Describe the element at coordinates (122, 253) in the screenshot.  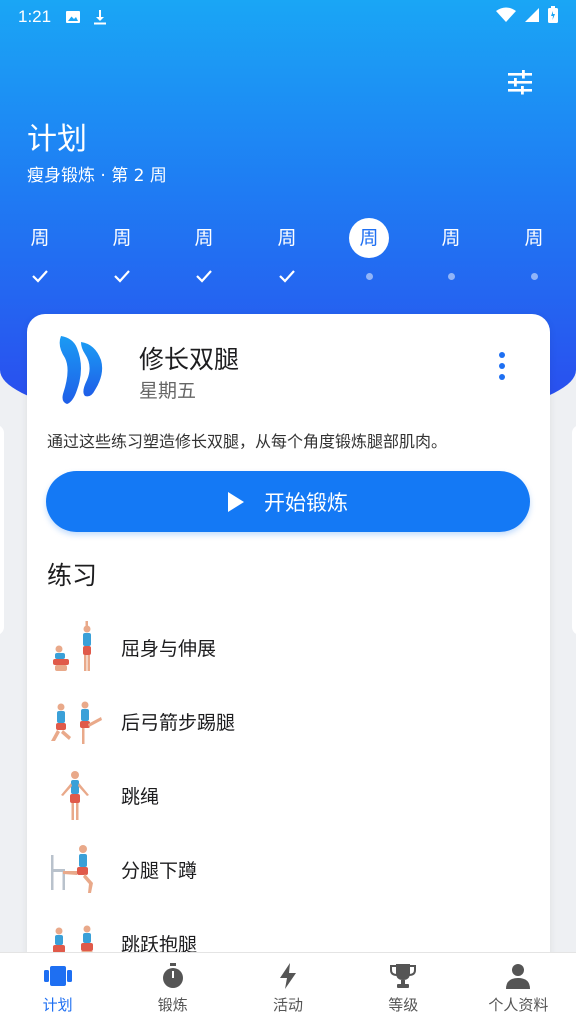
I see `week-day-2: 周` at that location.